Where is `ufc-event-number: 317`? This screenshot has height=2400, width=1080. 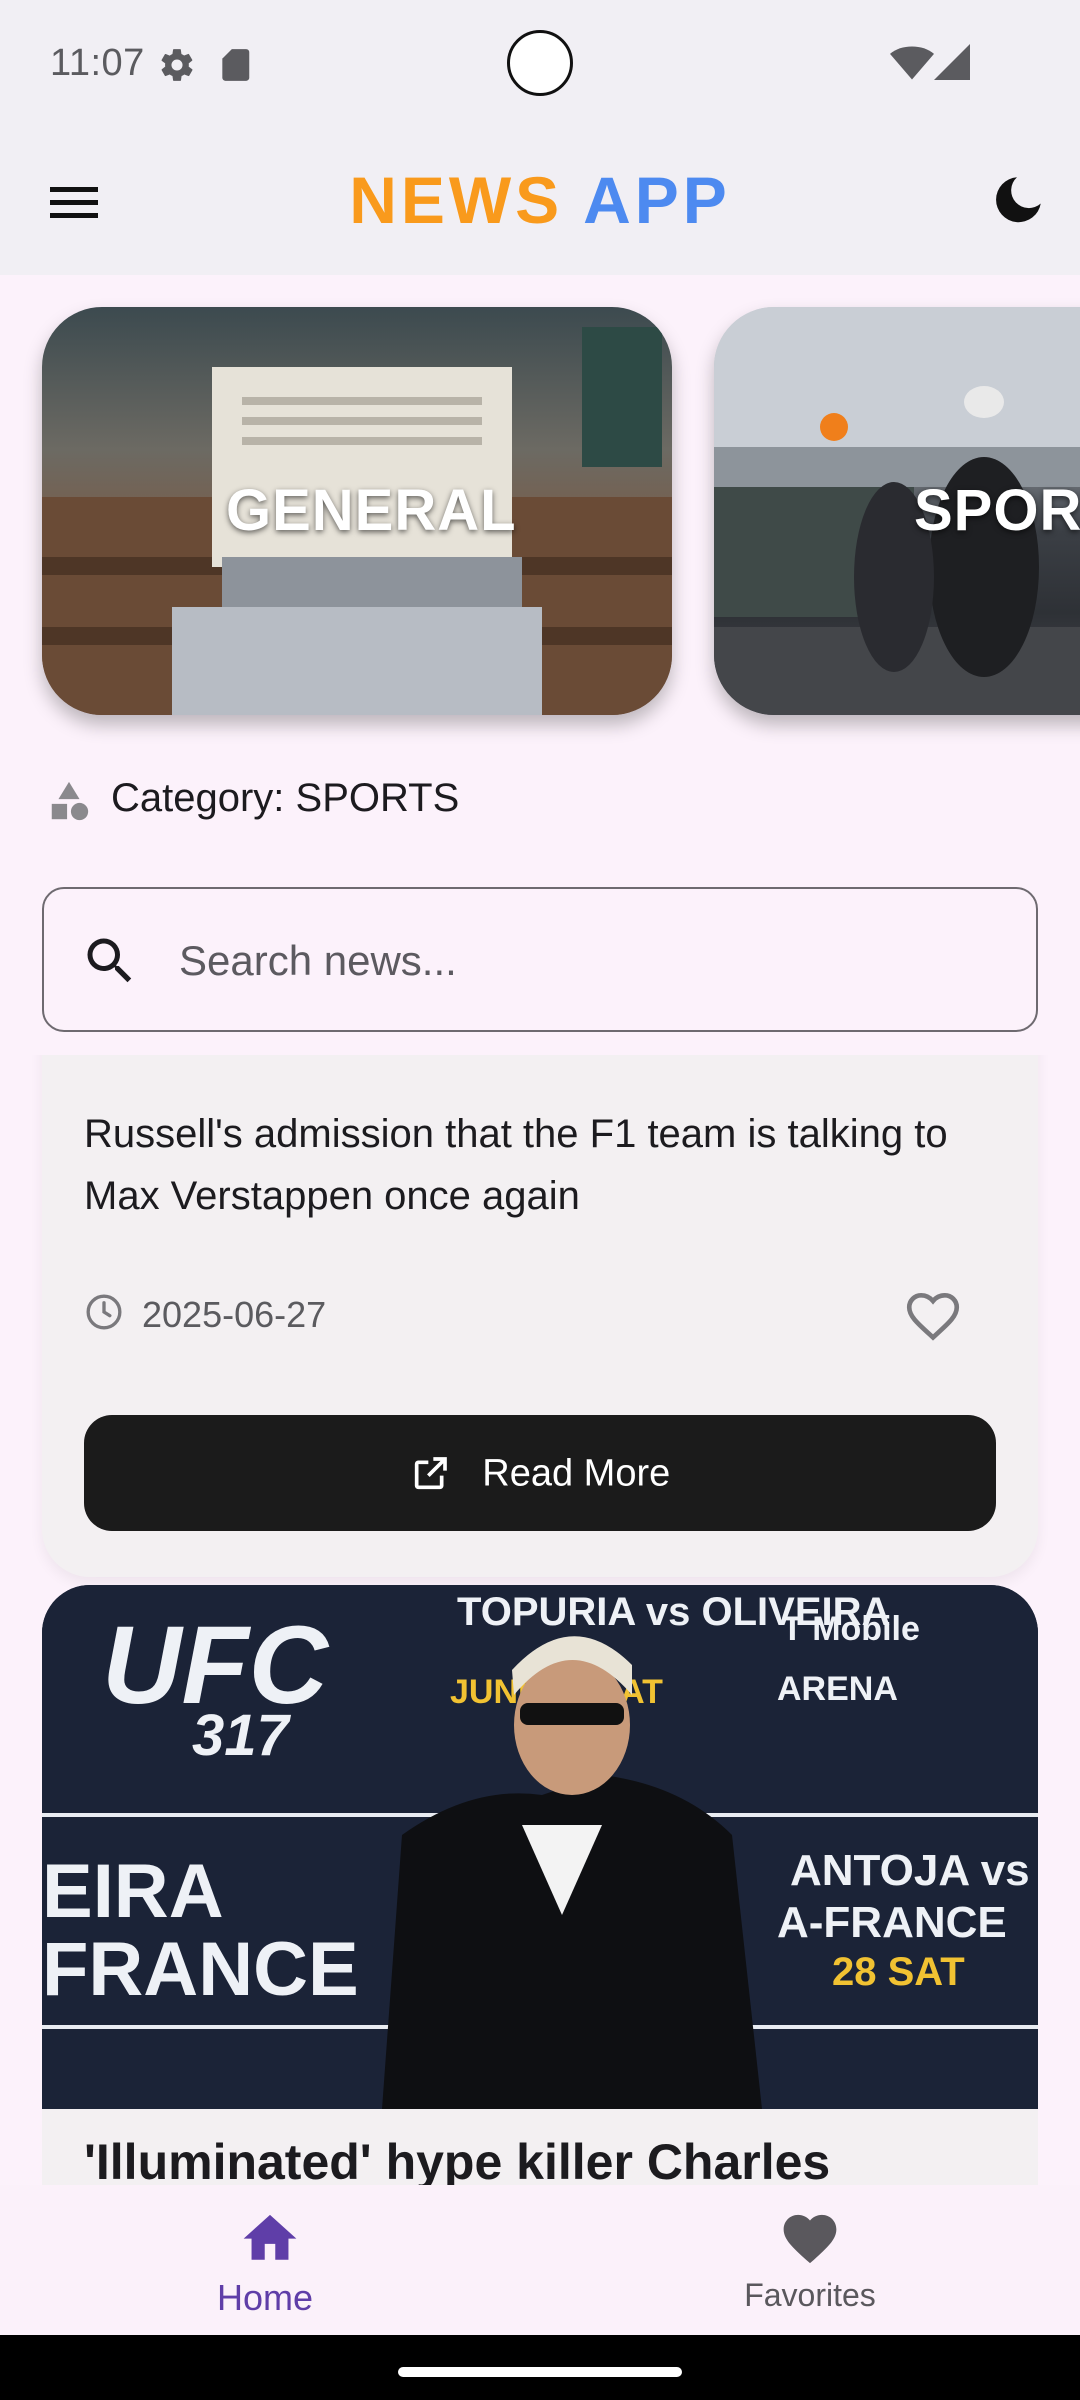
ufc-event-number: 317 is located at coordinates (242, 1735).